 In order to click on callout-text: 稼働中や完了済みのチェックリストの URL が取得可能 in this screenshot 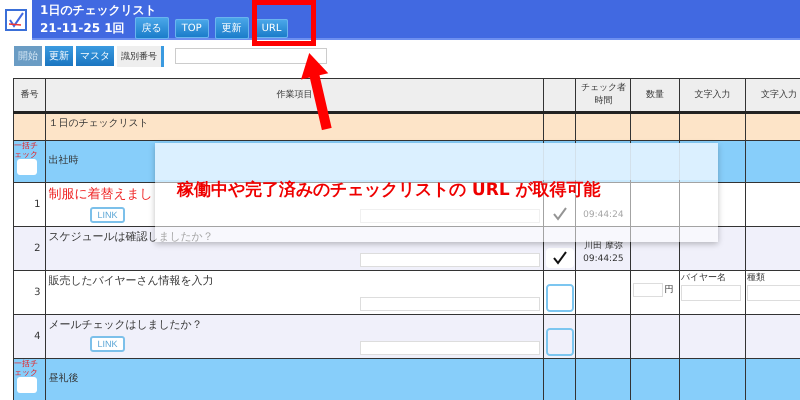, I will do `click(389, 190)`.